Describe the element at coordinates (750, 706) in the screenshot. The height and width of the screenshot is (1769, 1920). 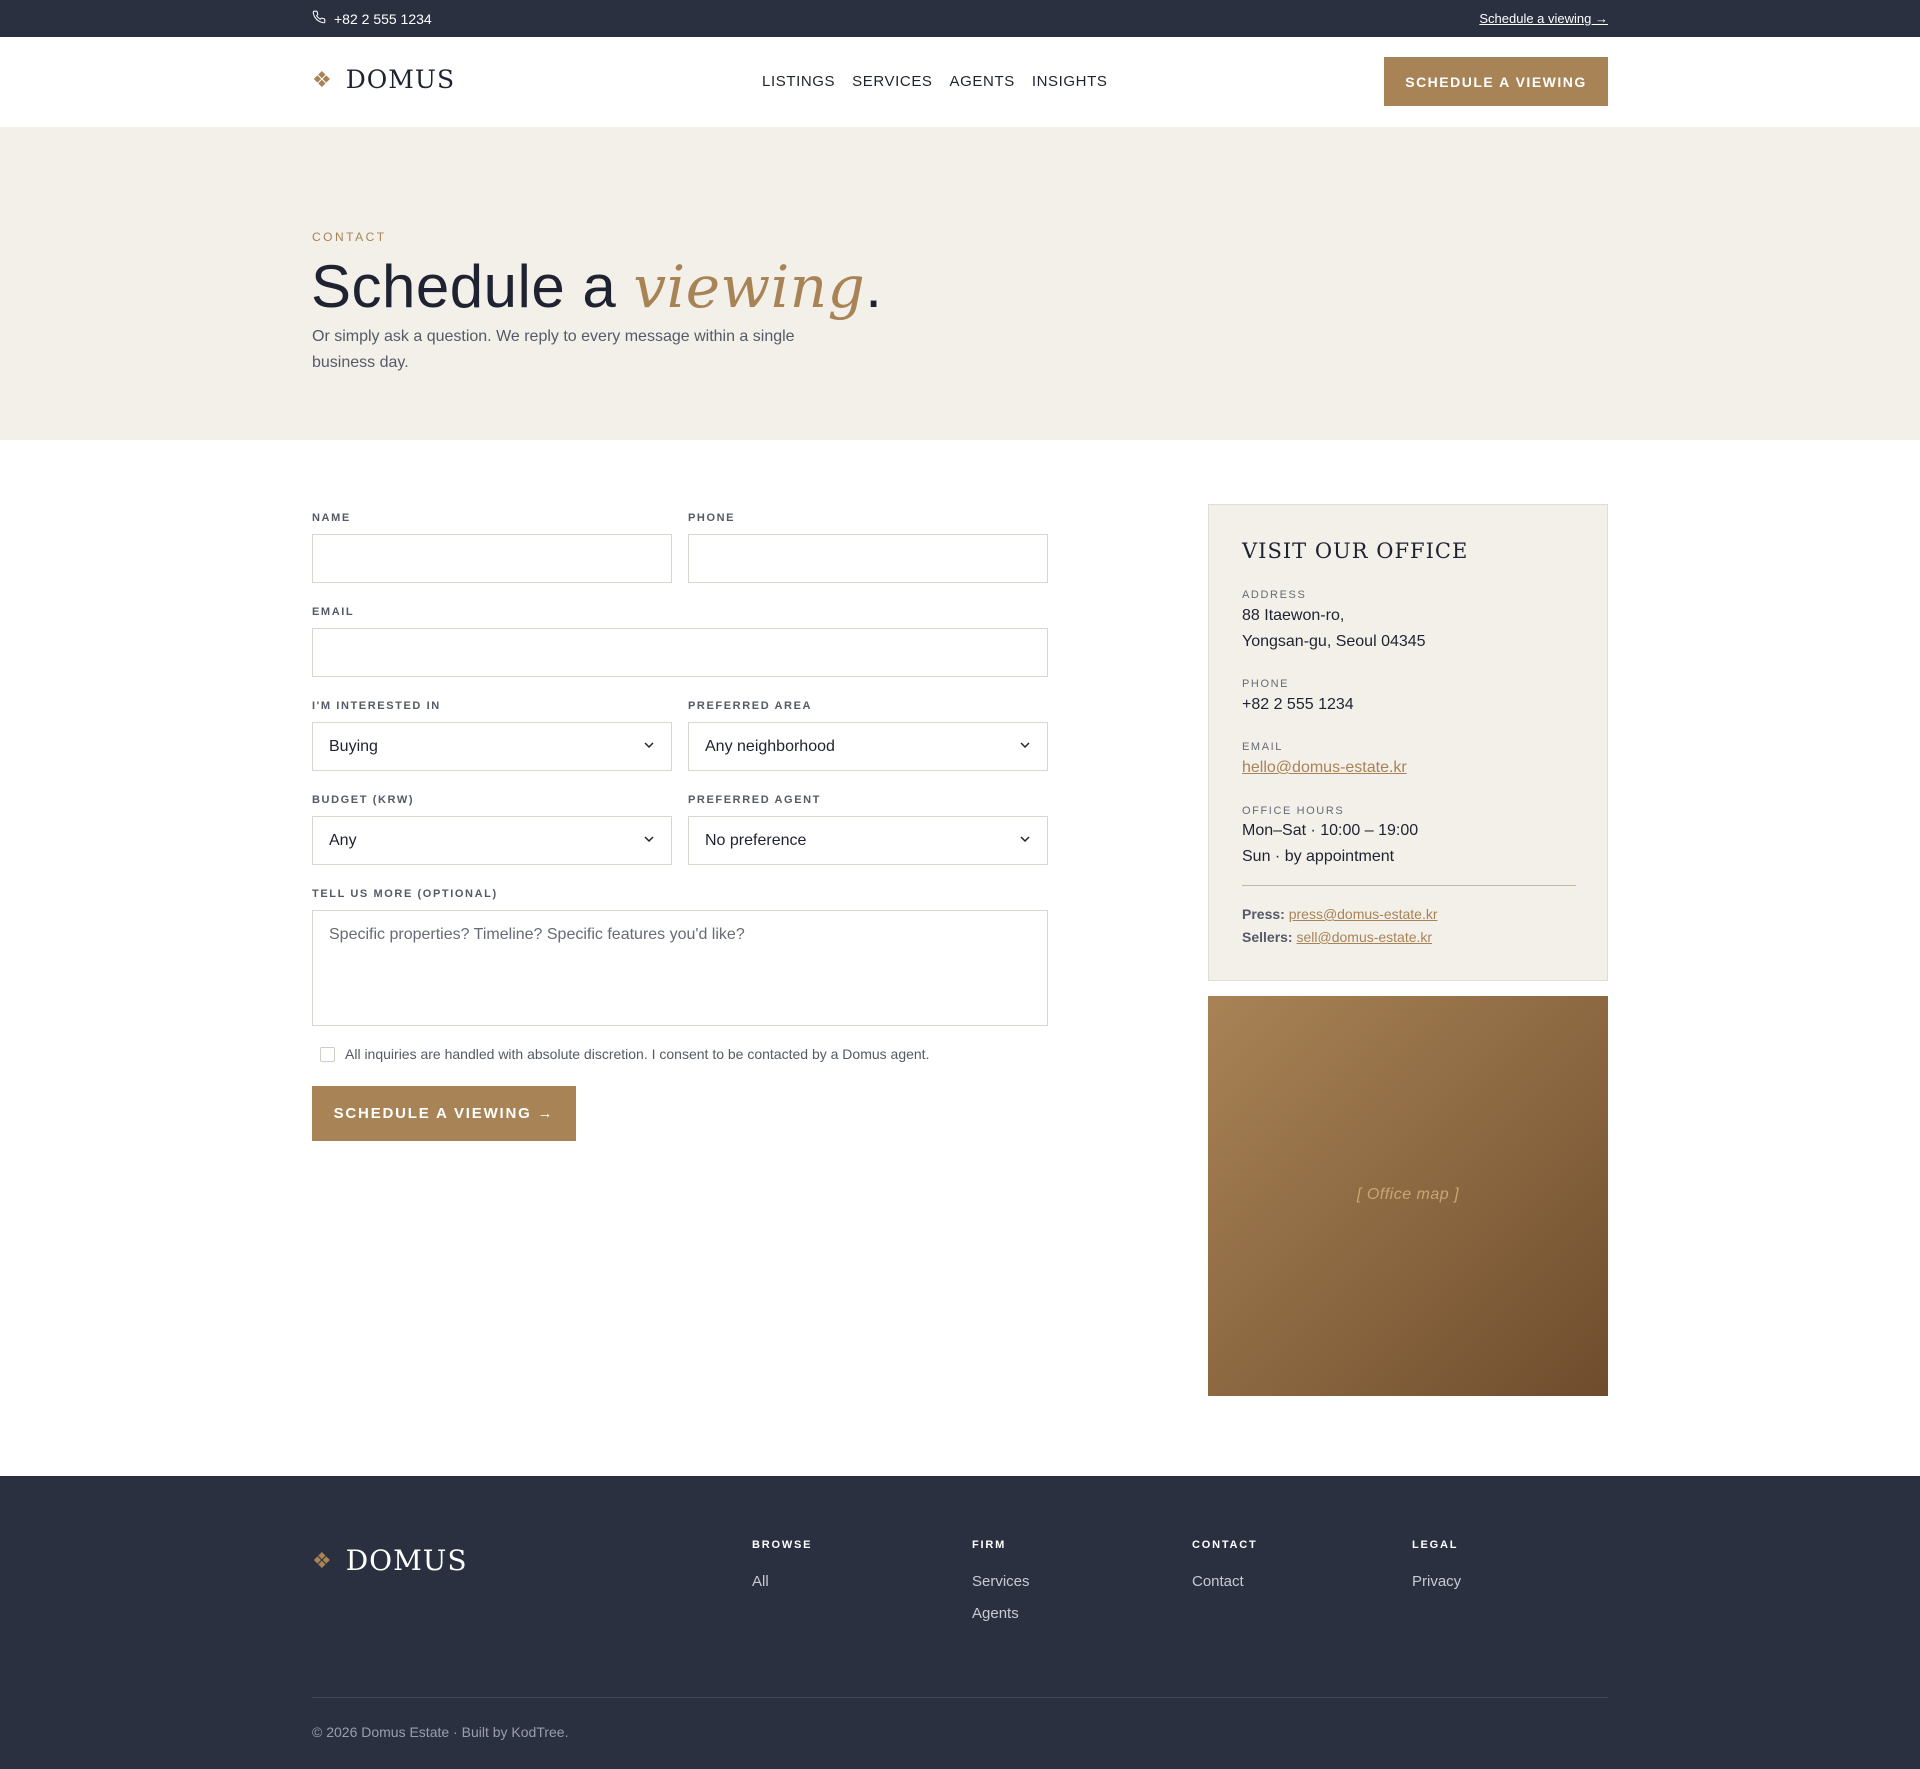
I see `area-label: PREFERRED AREA` at that location.